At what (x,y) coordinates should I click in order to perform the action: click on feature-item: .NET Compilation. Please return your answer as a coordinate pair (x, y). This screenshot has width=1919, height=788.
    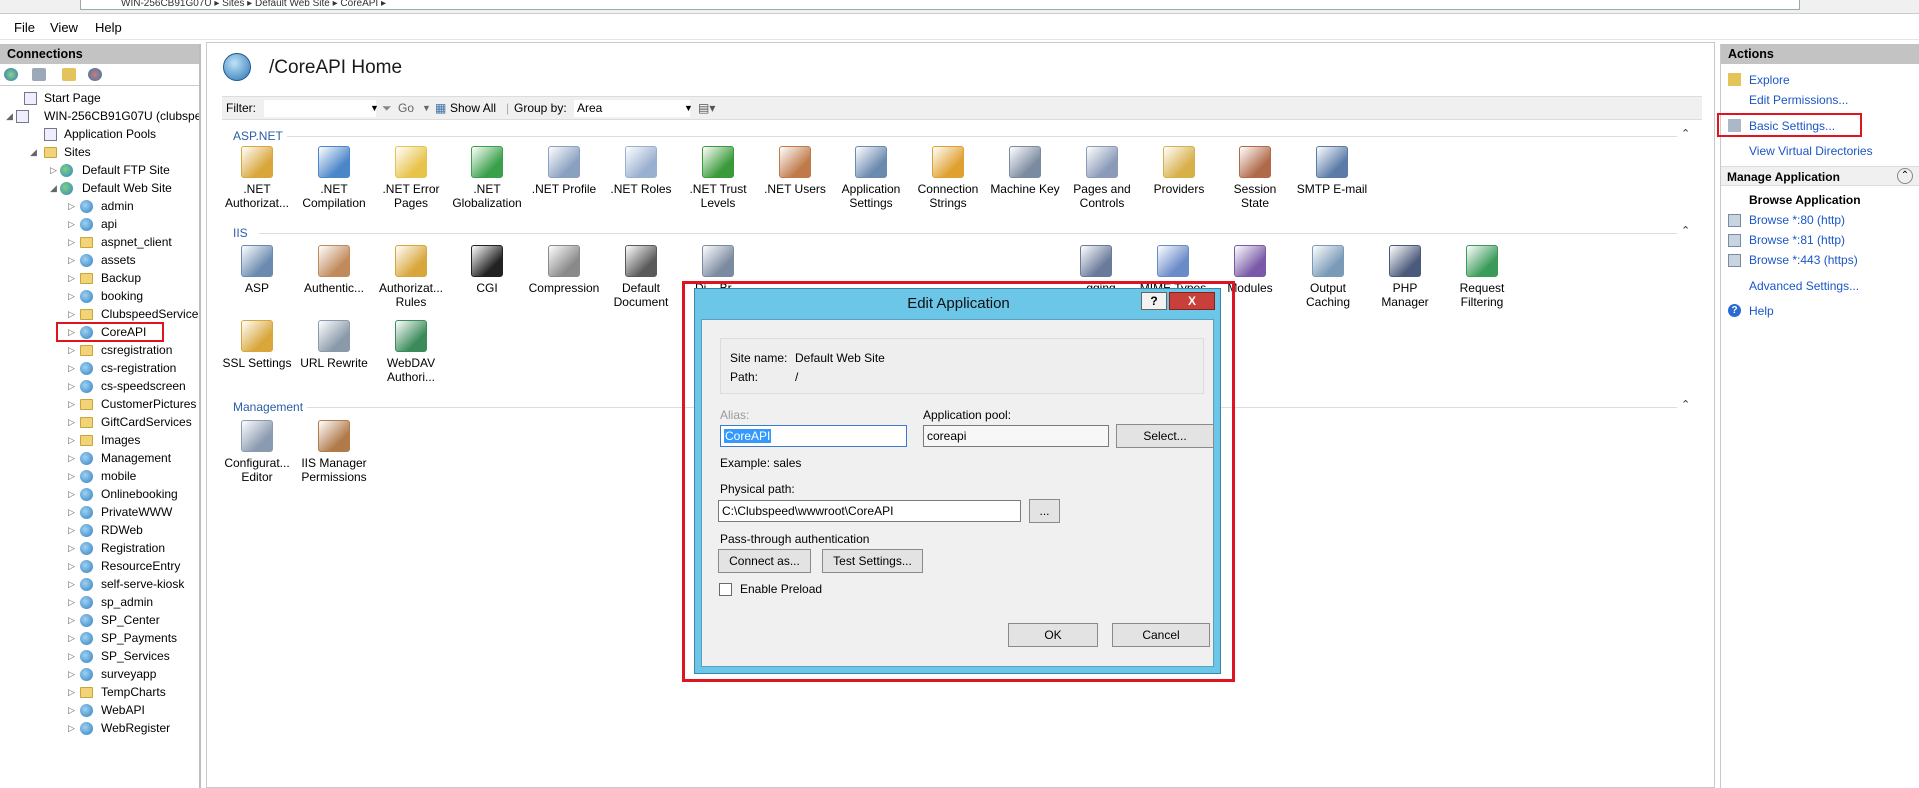
    Looking at the image, I should click on (334, 178).